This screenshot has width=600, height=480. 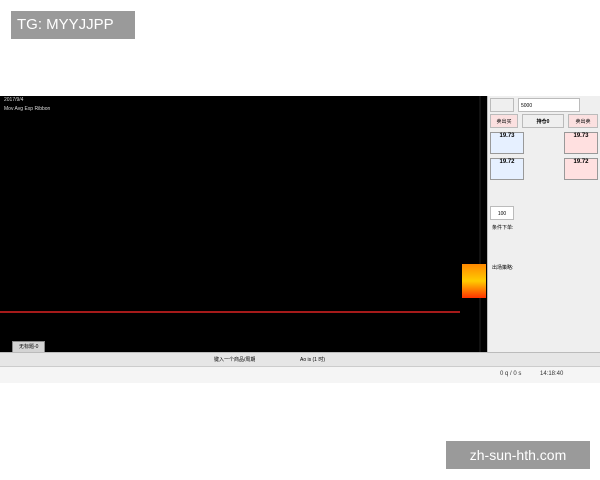 What do you see at coordinates (549, 105) in the screenshot?
I see `symbol-select: 5000` at bounding box center [549, 105].